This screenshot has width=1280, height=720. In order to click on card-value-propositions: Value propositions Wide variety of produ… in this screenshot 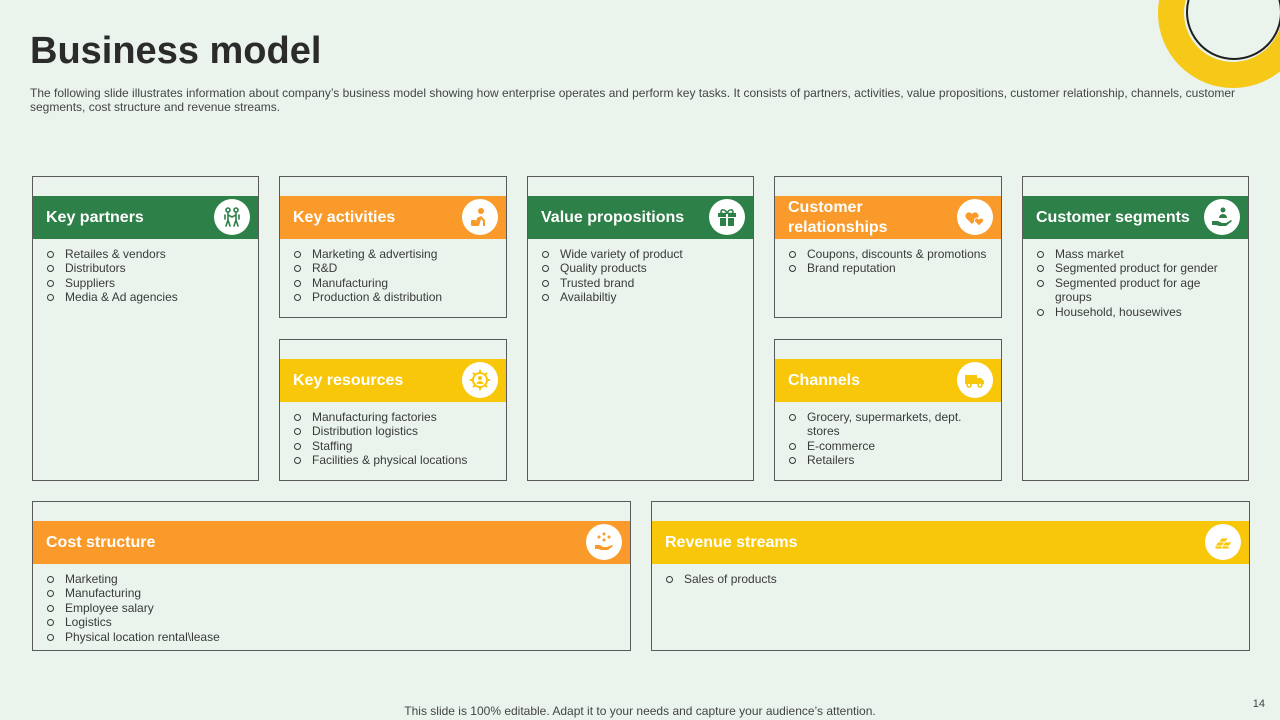, I will do `click(640, 328)`.